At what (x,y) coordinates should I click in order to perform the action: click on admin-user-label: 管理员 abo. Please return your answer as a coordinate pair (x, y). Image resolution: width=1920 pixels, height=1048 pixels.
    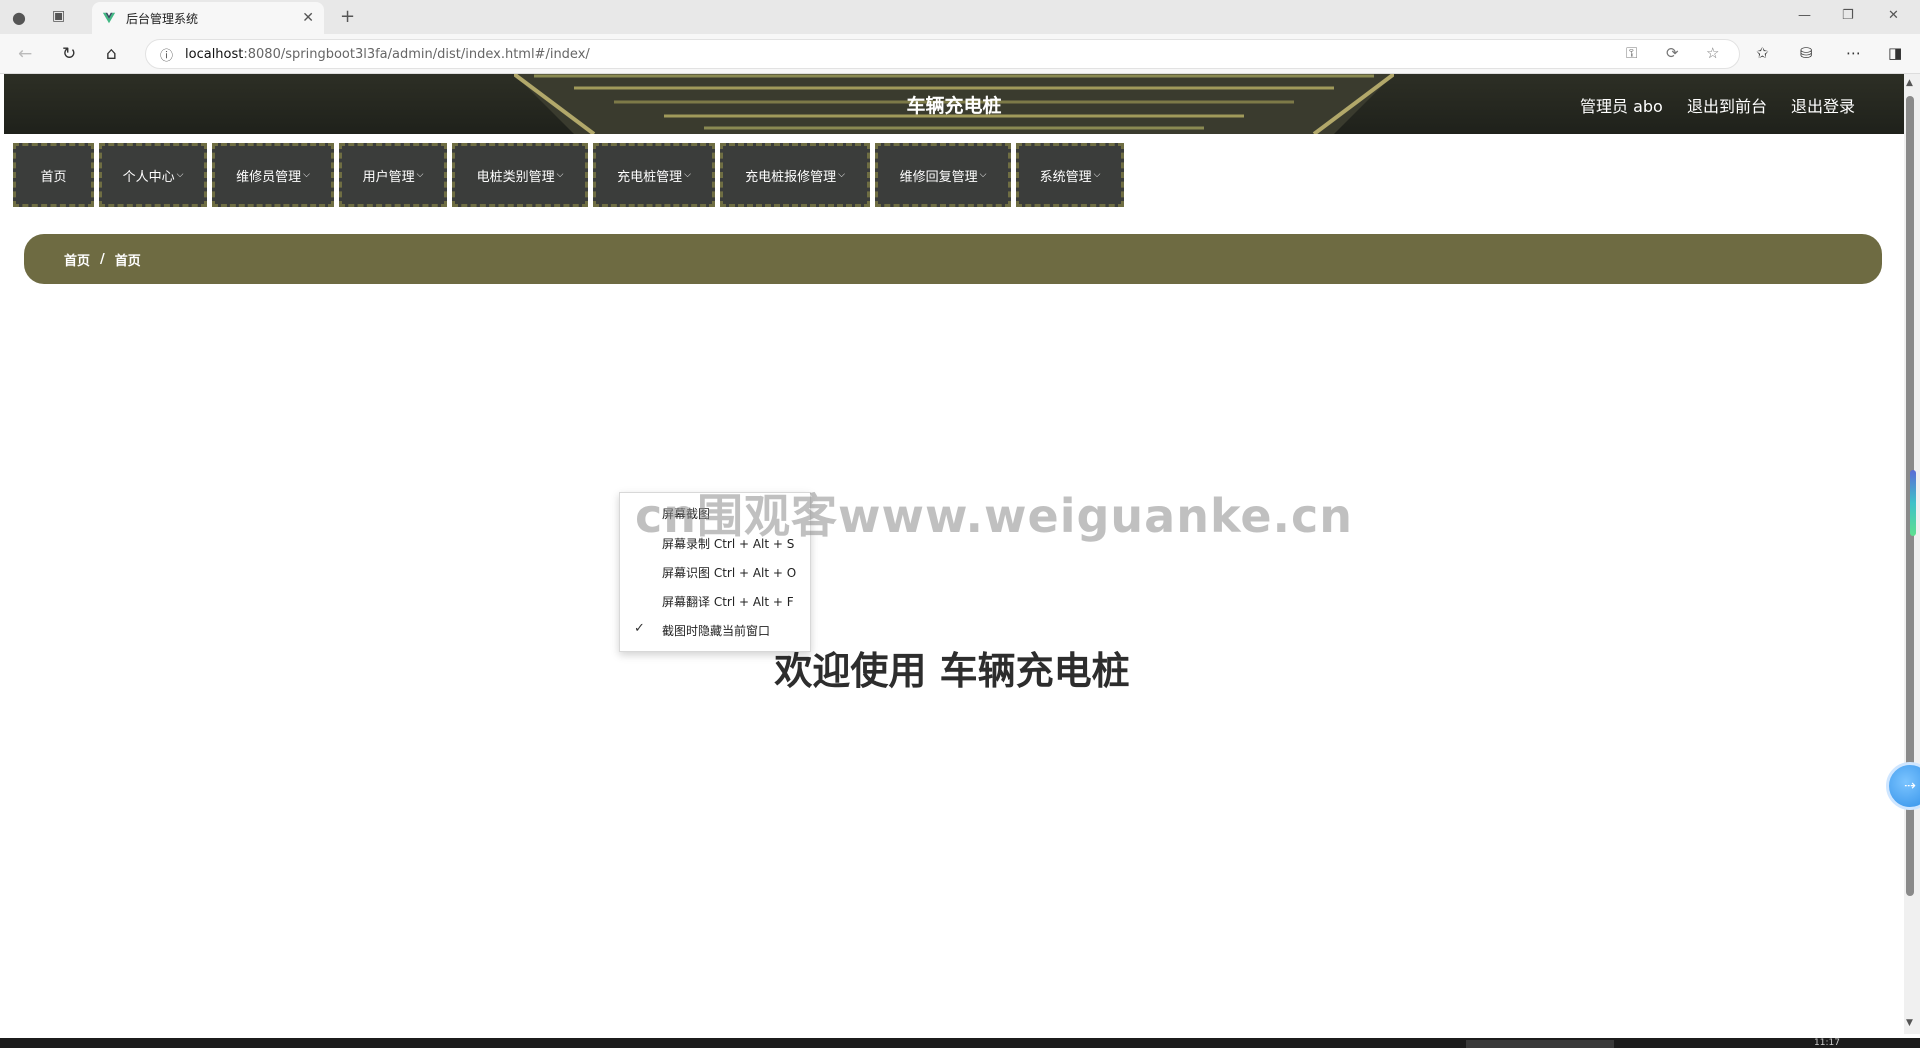
    Looking at the image, I should click on (1621, 106).